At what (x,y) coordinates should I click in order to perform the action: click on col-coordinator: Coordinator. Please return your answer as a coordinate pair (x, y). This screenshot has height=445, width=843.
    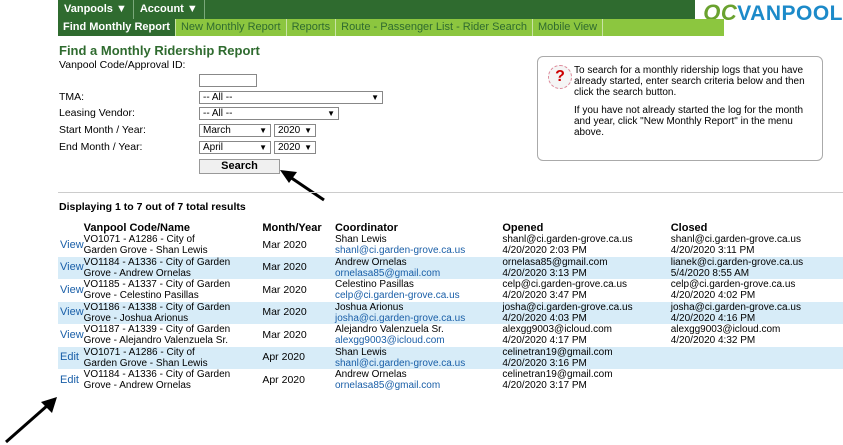
    Looking at the image, I should click on (366, 228).